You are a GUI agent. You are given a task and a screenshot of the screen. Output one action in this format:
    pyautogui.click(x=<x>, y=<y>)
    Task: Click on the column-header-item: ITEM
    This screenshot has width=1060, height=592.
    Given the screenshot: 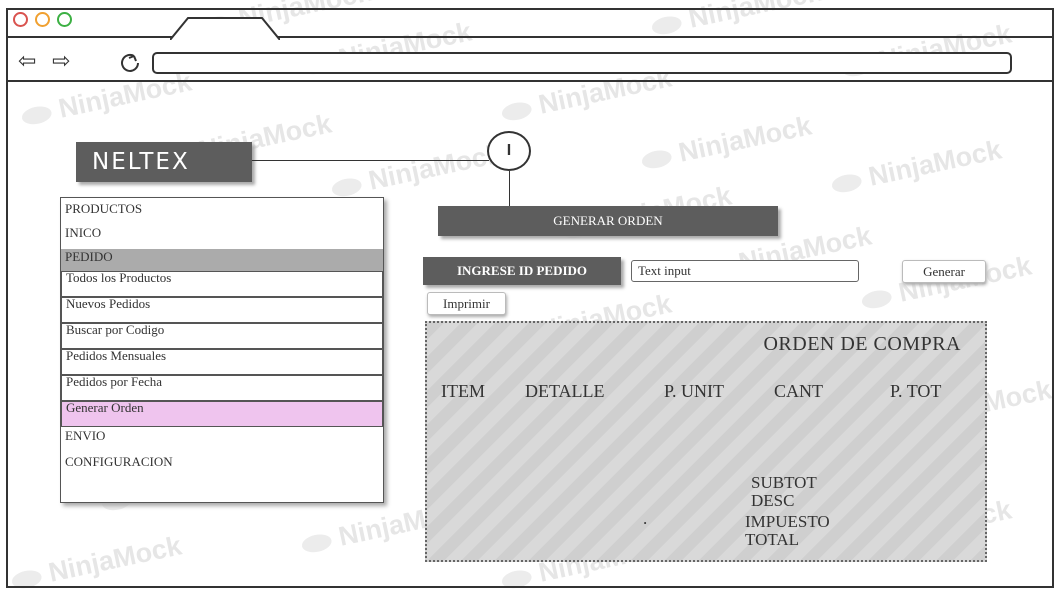 What is the action you would take?
    pyautogui.click(x=463, y=391)
    